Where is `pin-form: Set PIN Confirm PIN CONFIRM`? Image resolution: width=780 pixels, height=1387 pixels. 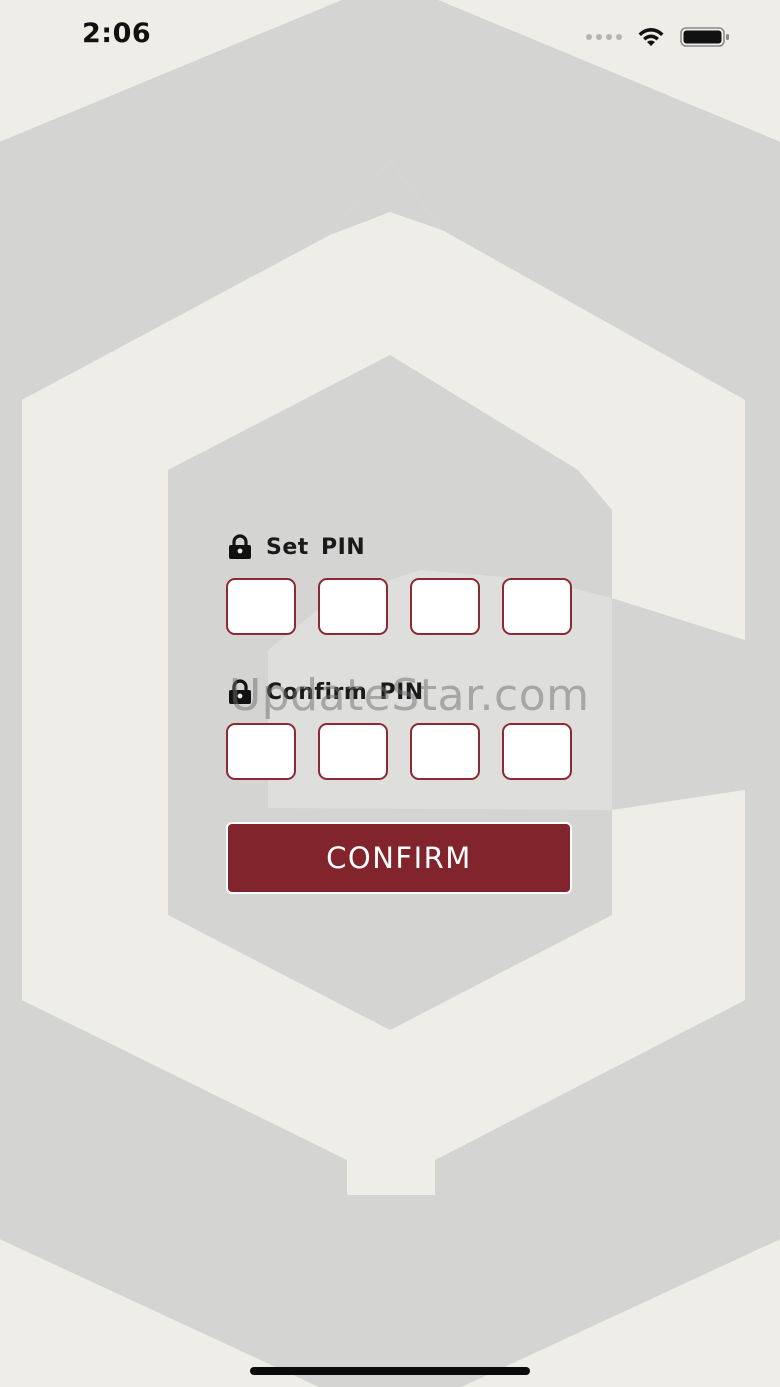 pin-form: Set PIN Confirm PIN CONFIRM is located at coordinates (399, 712).